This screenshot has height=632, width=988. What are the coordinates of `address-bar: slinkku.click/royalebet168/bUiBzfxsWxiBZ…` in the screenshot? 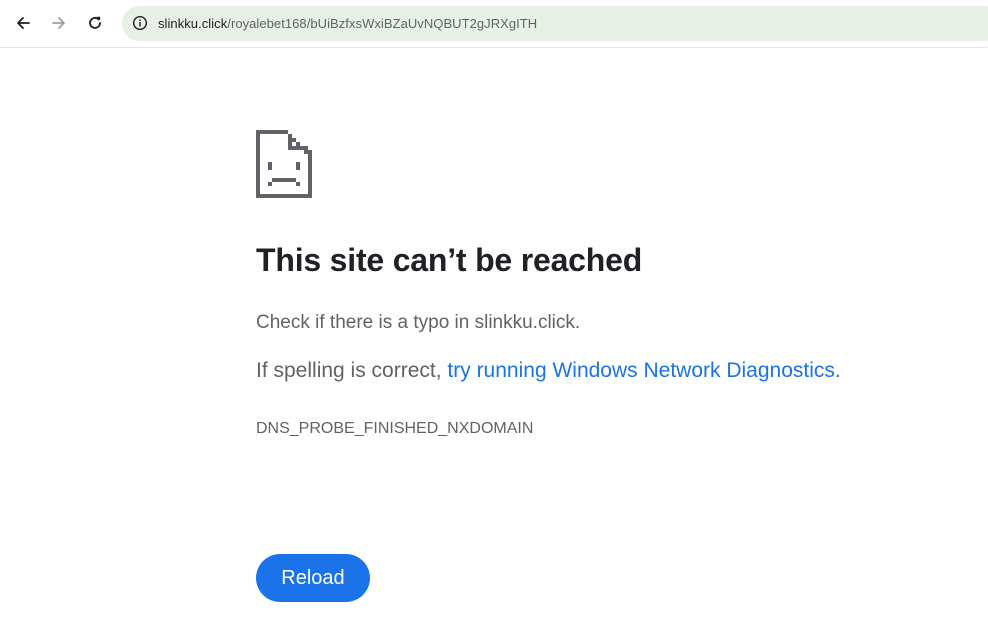 It's located at (555, 23).